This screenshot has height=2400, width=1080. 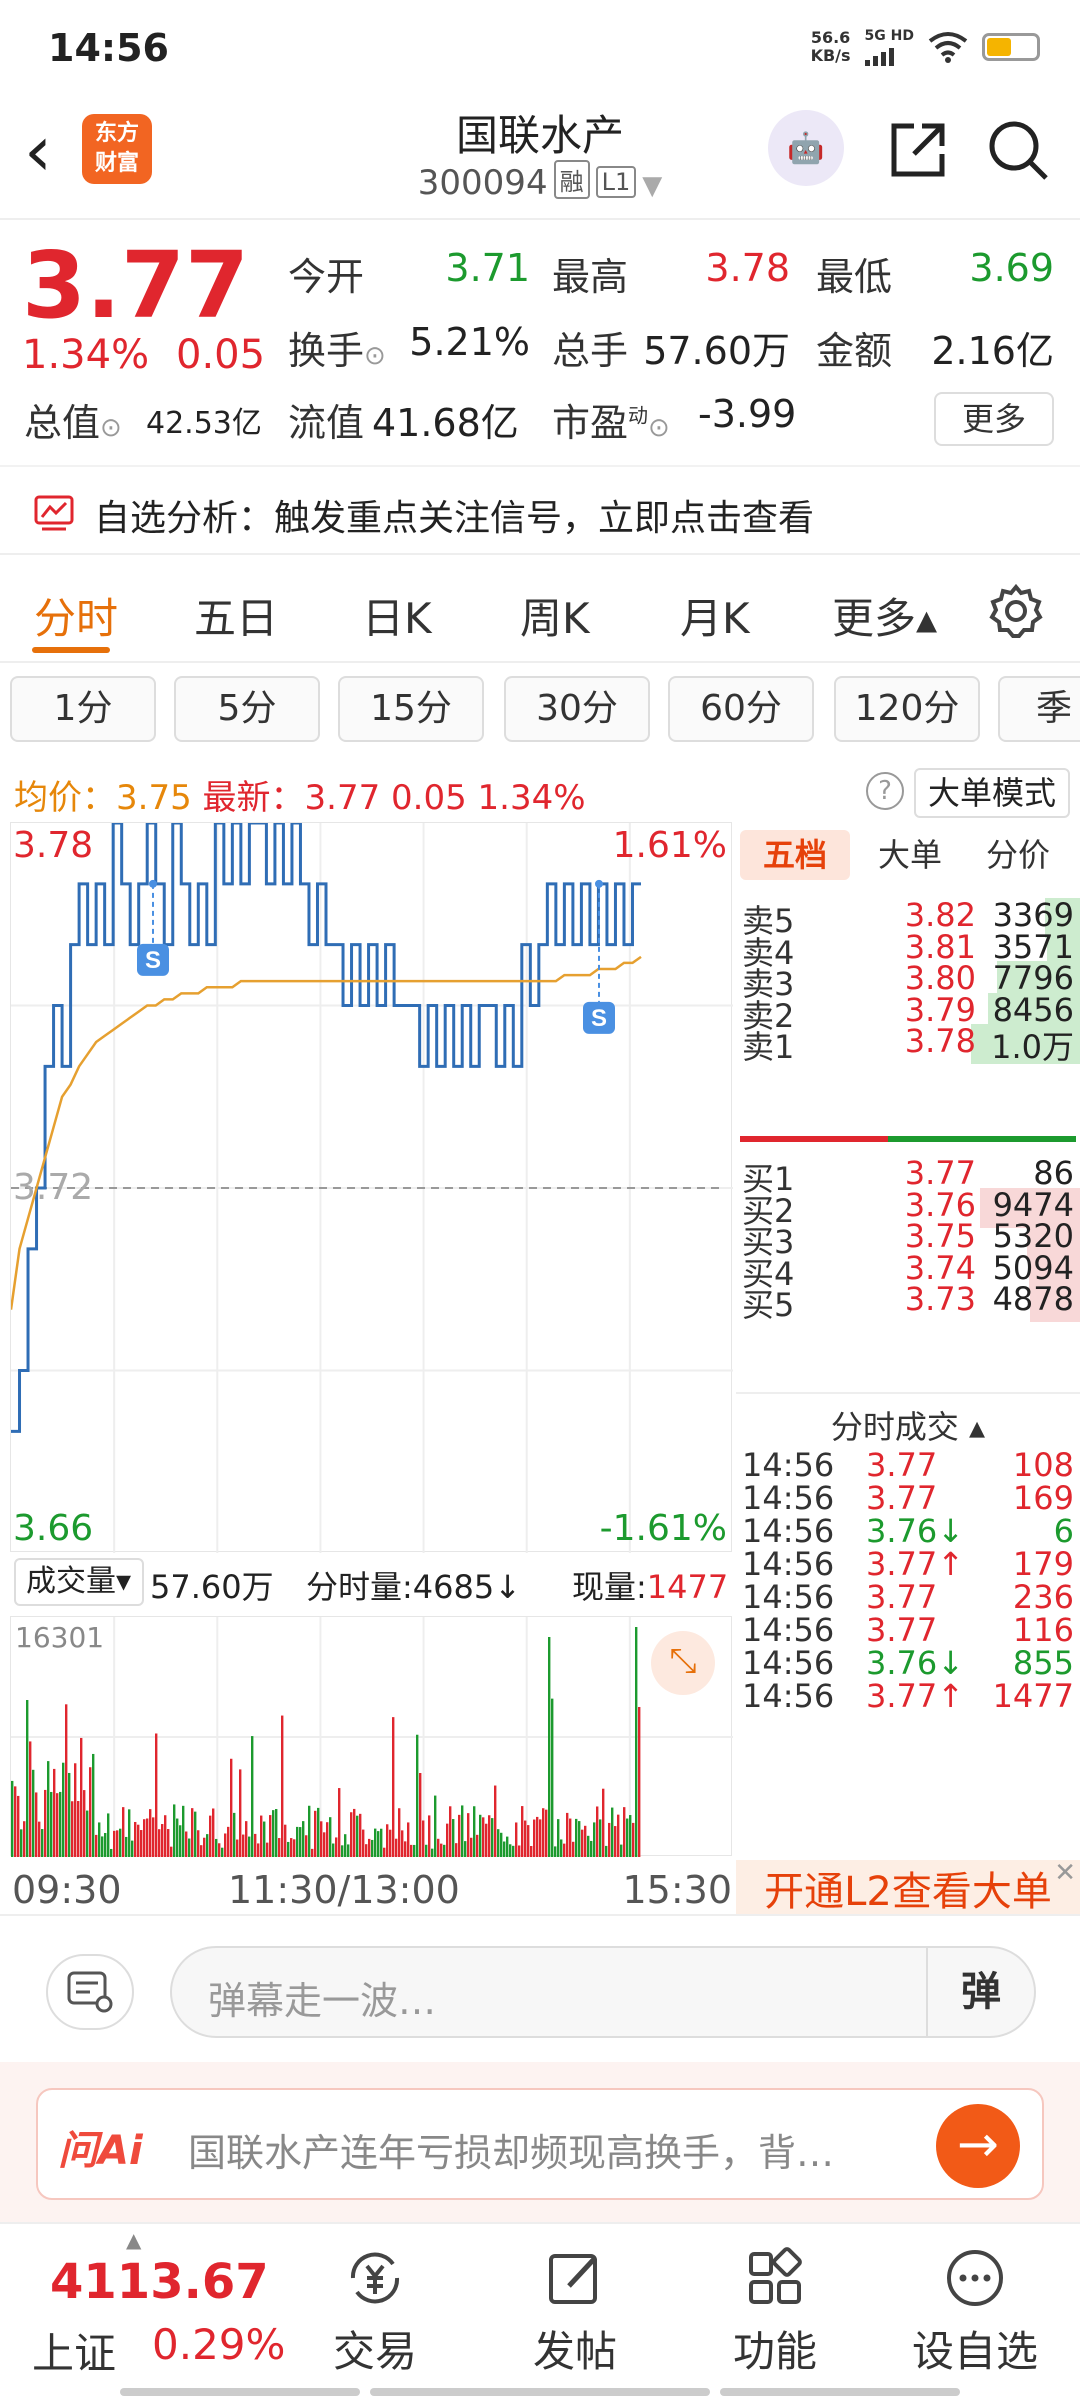 I want to click on order-book-tabs: 五档 大单 分价, so click(x=908, y=854).